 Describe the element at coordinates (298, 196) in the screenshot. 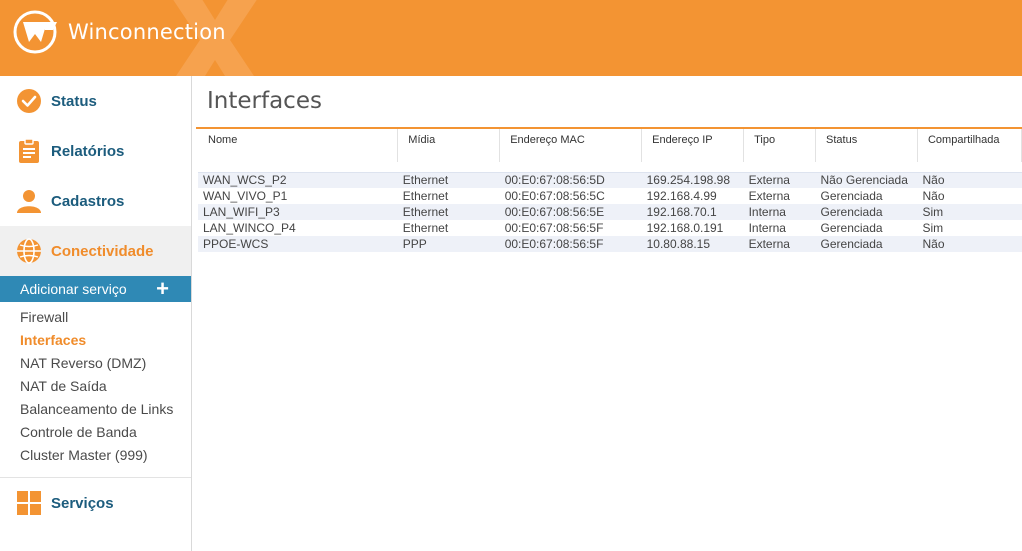

I see `cell-nome: WAN_VIVO_P1` at that location.